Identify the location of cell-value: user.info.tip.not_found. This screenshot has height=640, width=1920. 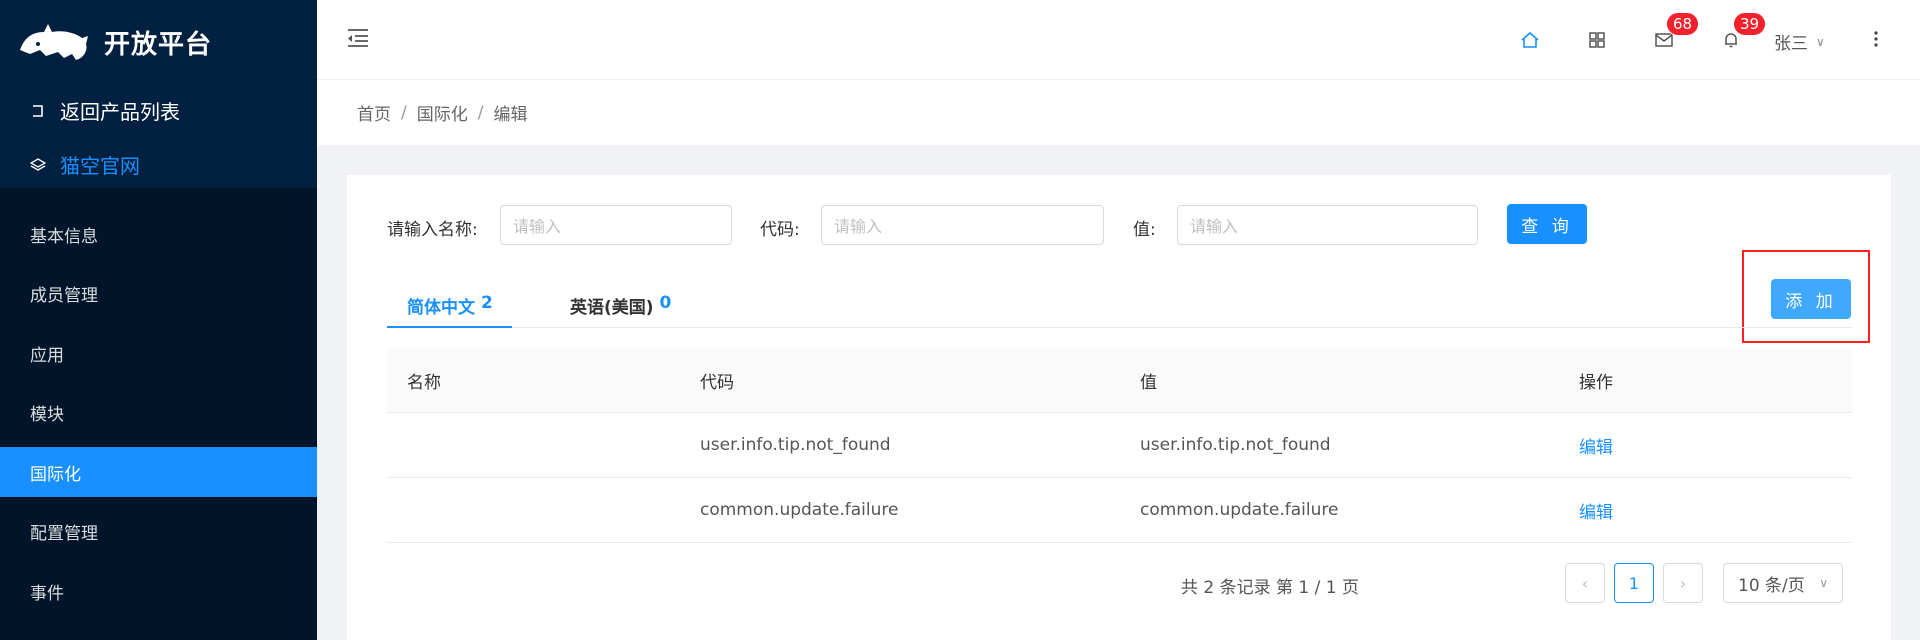
(1235, 445).